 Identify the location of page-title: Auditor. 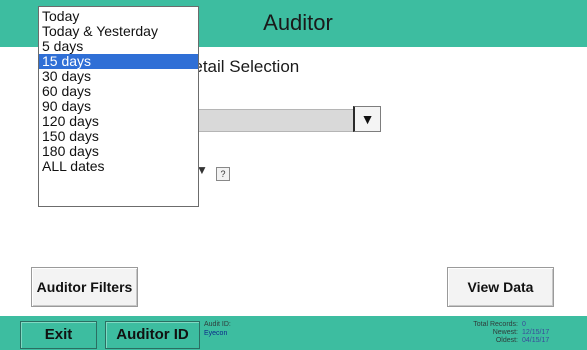
(298, 22).